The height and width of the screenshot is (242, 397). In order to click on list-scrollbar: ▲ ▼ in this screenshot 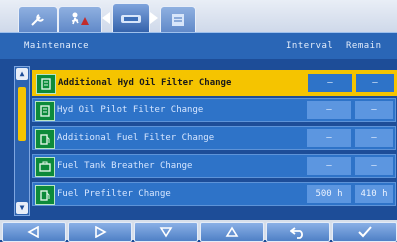, I will do `click(22, 141)`.